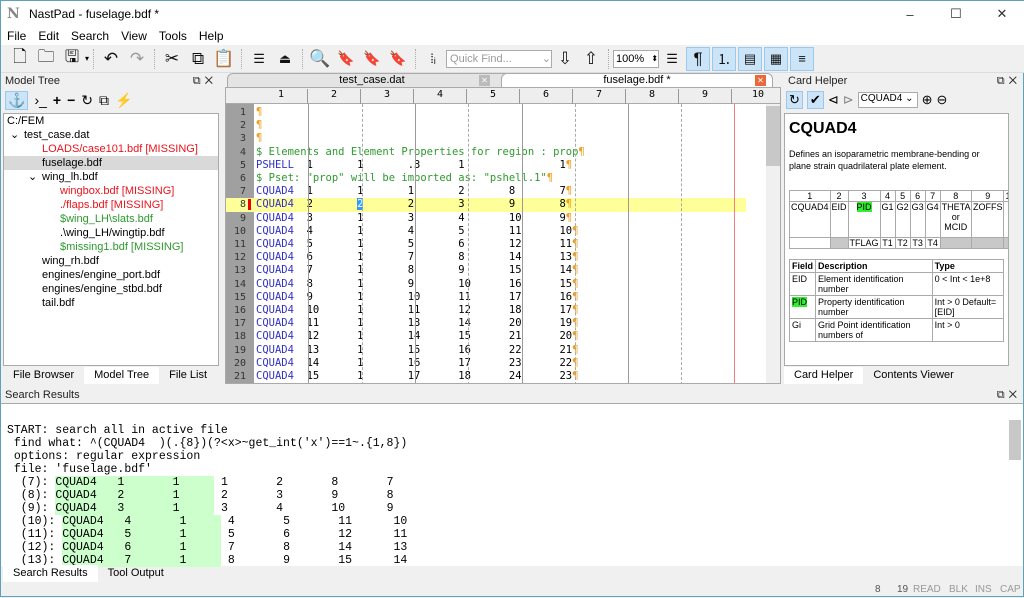 This screenshot has height=598, width=1024. What do you see at coordinates (346, 59) in the screenshot?
I see `bookmark-toggle-icon: 🔖` at bounding box center [346, 59].